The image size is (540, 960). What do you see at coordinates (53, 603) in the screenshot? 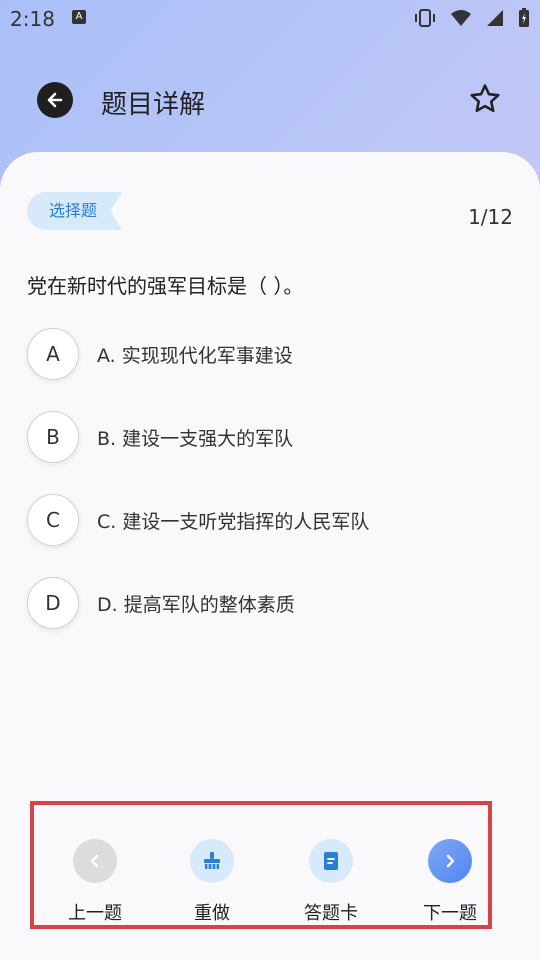
I see `option-letter: D` at bounding box center [53, 603].